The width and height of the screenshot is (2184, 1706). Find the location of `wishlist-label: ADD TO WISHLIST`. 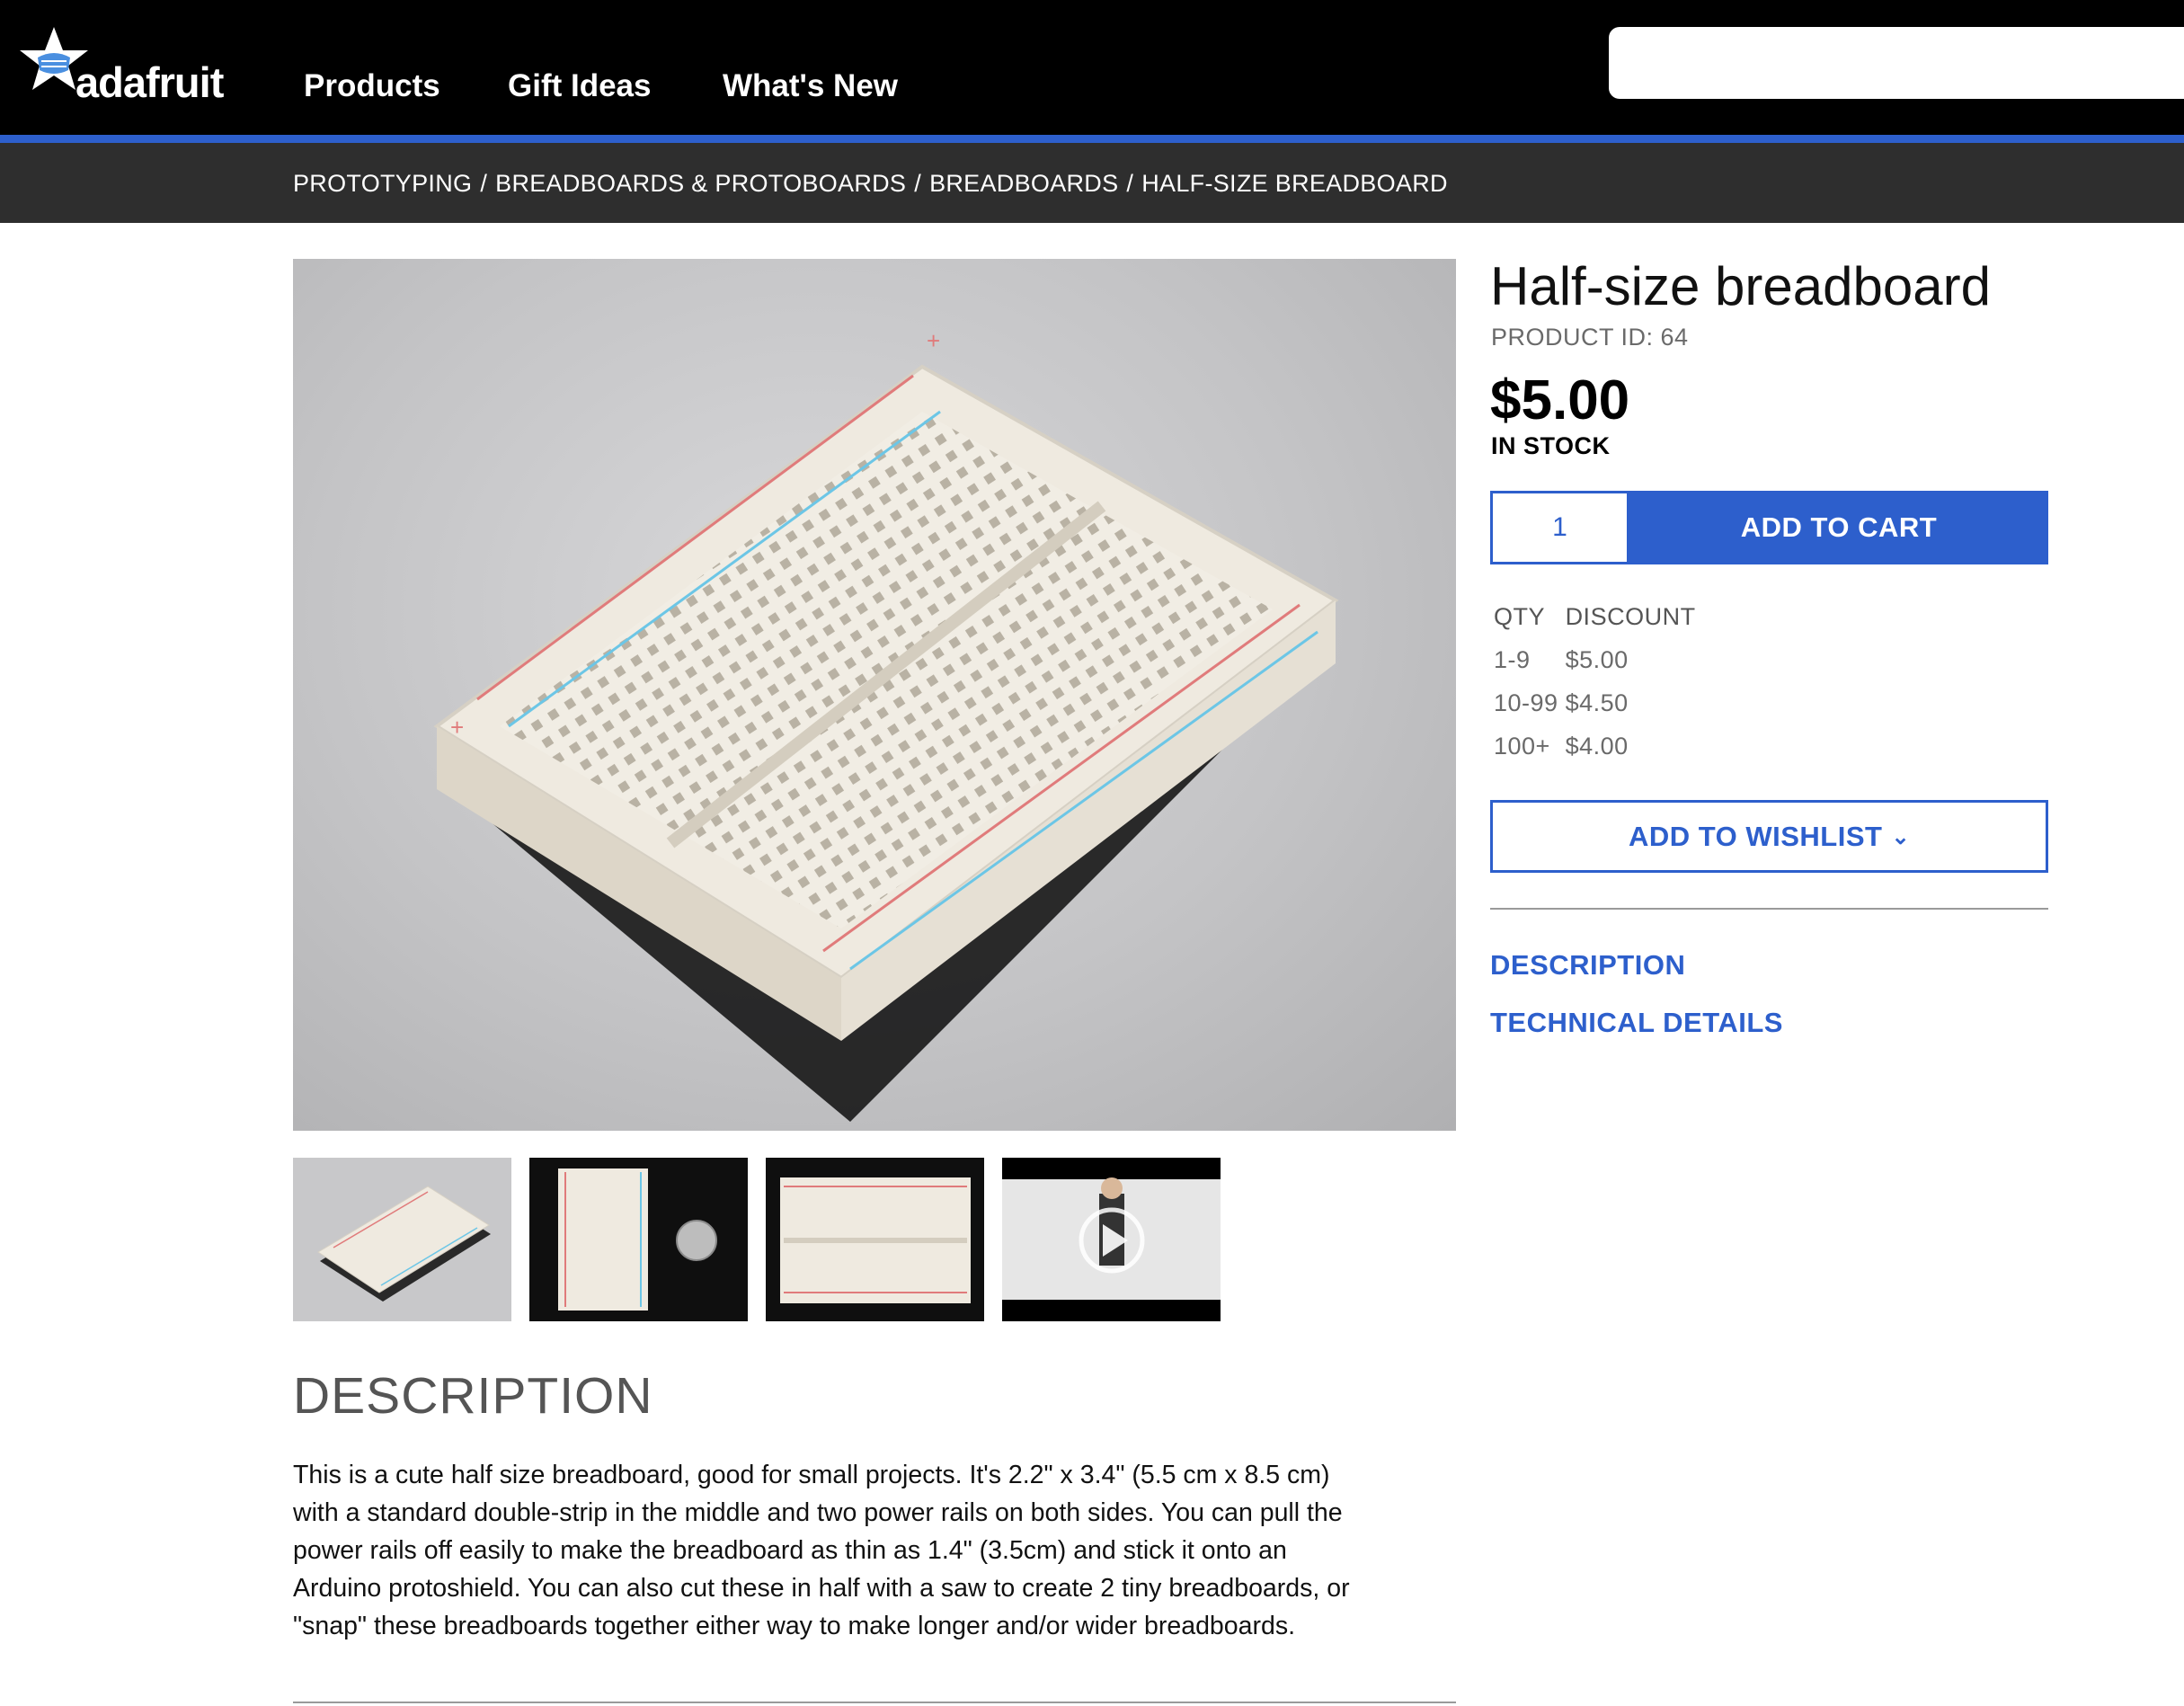

wishlist-label: ADD TO WISHLIST is located at coordinates (1755, 836).